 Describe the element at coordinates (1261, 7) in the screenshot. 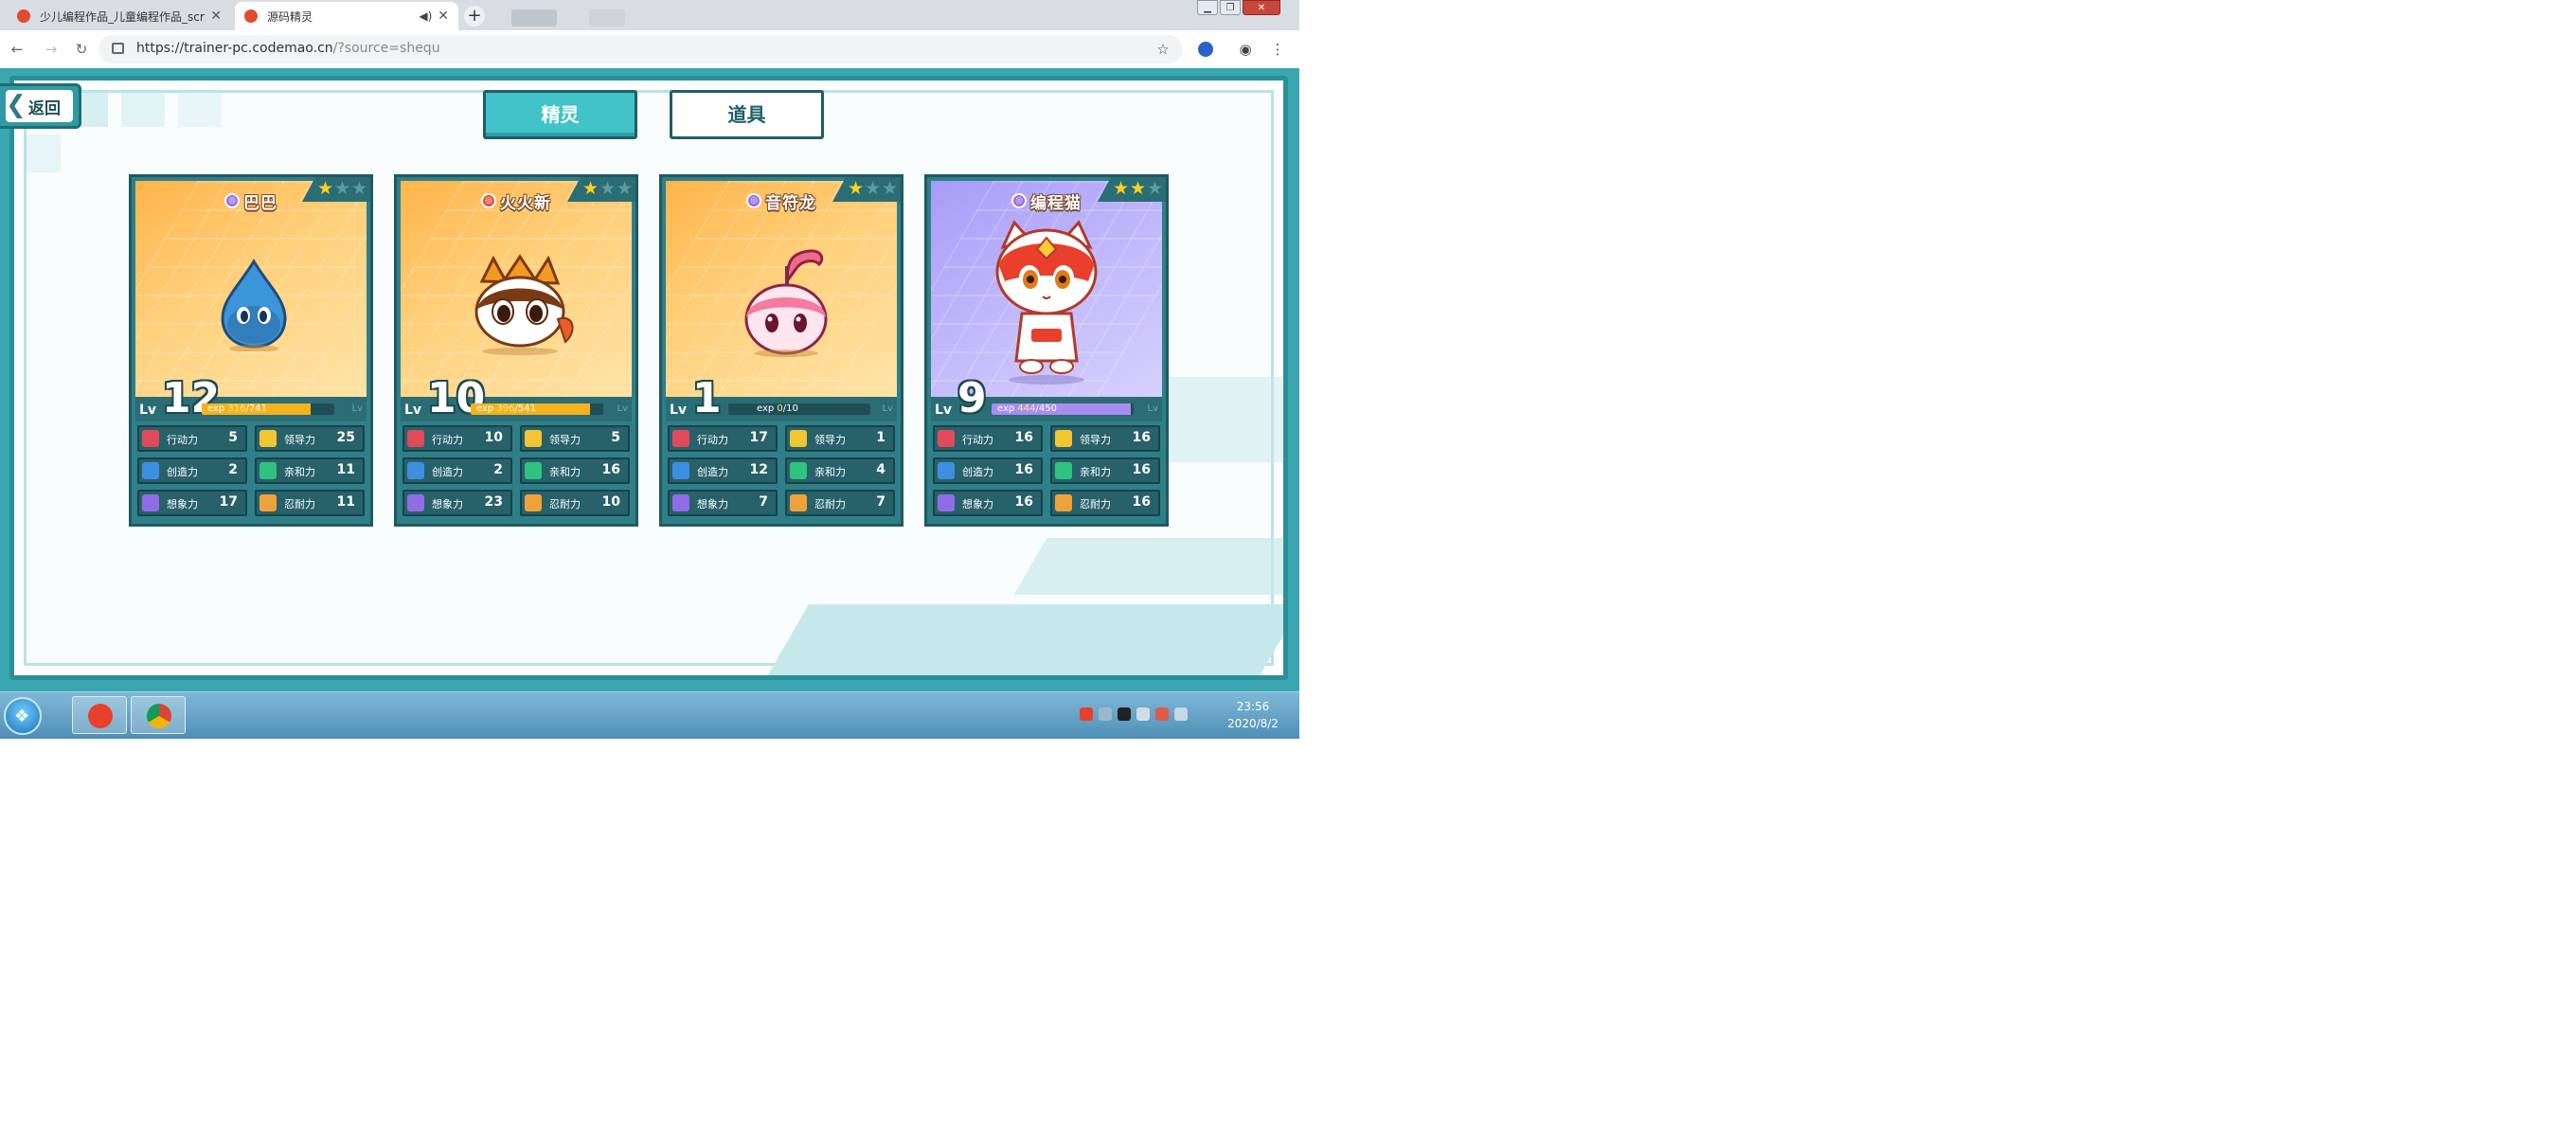

I see `close-window-icon: ✕` at that location.